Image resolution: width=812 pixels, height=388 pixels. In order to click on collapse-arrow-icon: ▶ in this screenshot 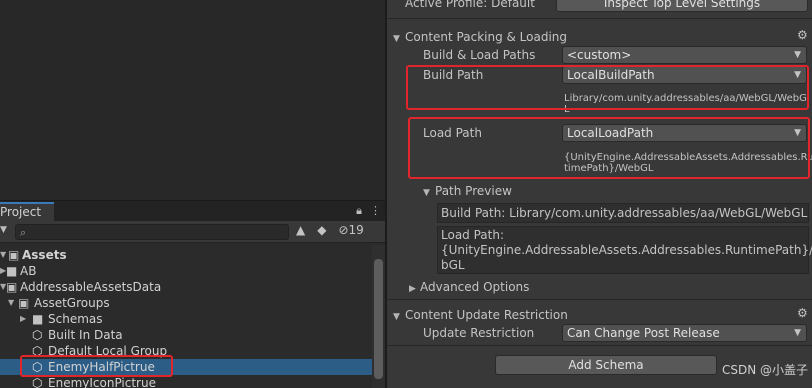, I will do `click(23, 319)`.